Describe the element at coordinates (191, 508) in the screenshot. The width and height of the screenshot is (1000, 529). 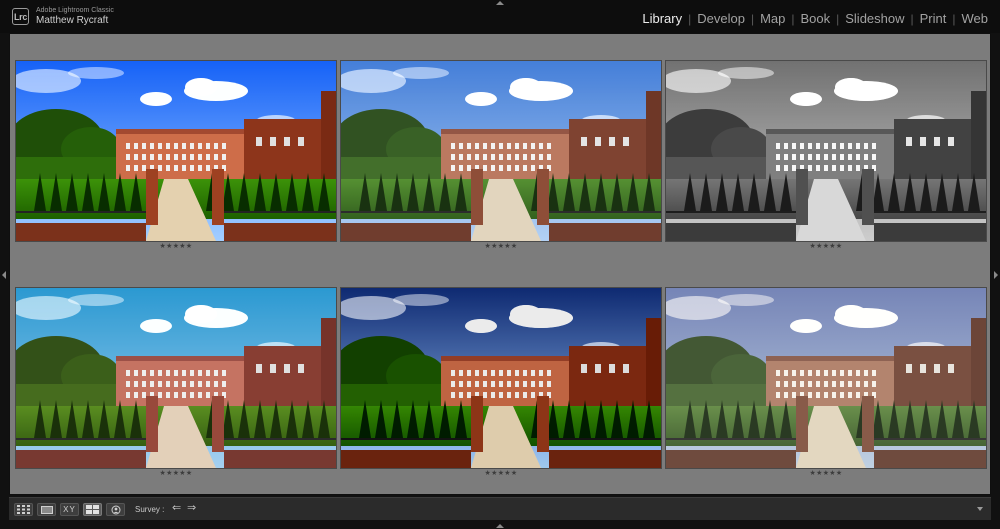
I see `next-photo-arrow-icon: ⇒` at that location.